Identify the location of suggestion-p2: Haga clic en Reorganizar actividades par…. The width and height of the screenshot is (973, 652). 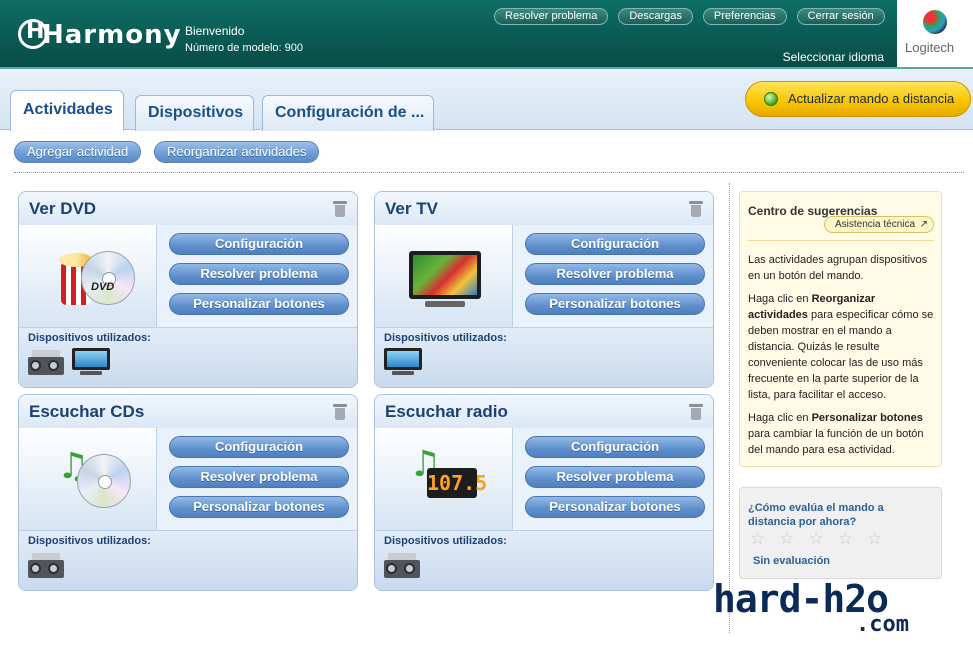
(841, 347).